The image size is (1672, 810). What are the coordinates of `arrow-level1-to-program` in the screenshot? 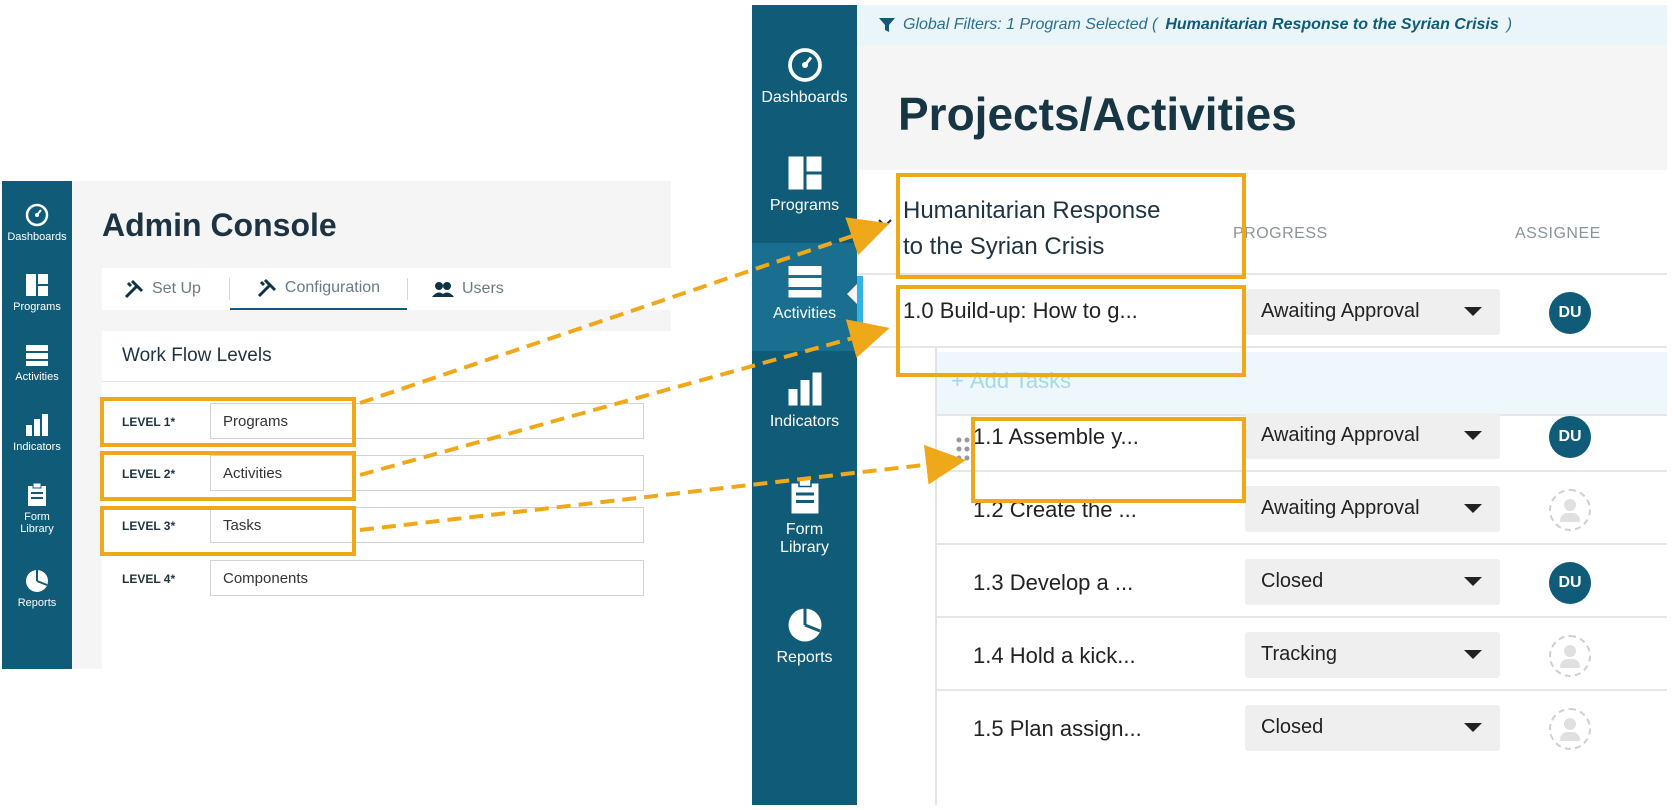 It's located at (624, 311).